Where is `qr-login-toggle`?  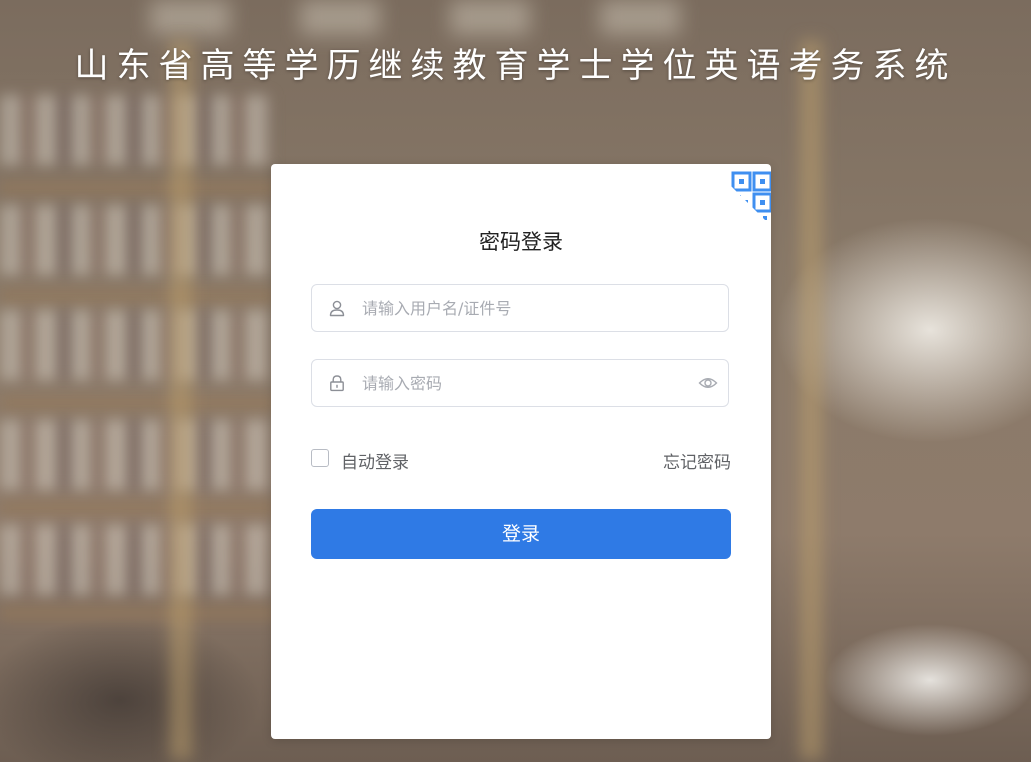 qr-login-toggle is located at coordinates (740, 195).